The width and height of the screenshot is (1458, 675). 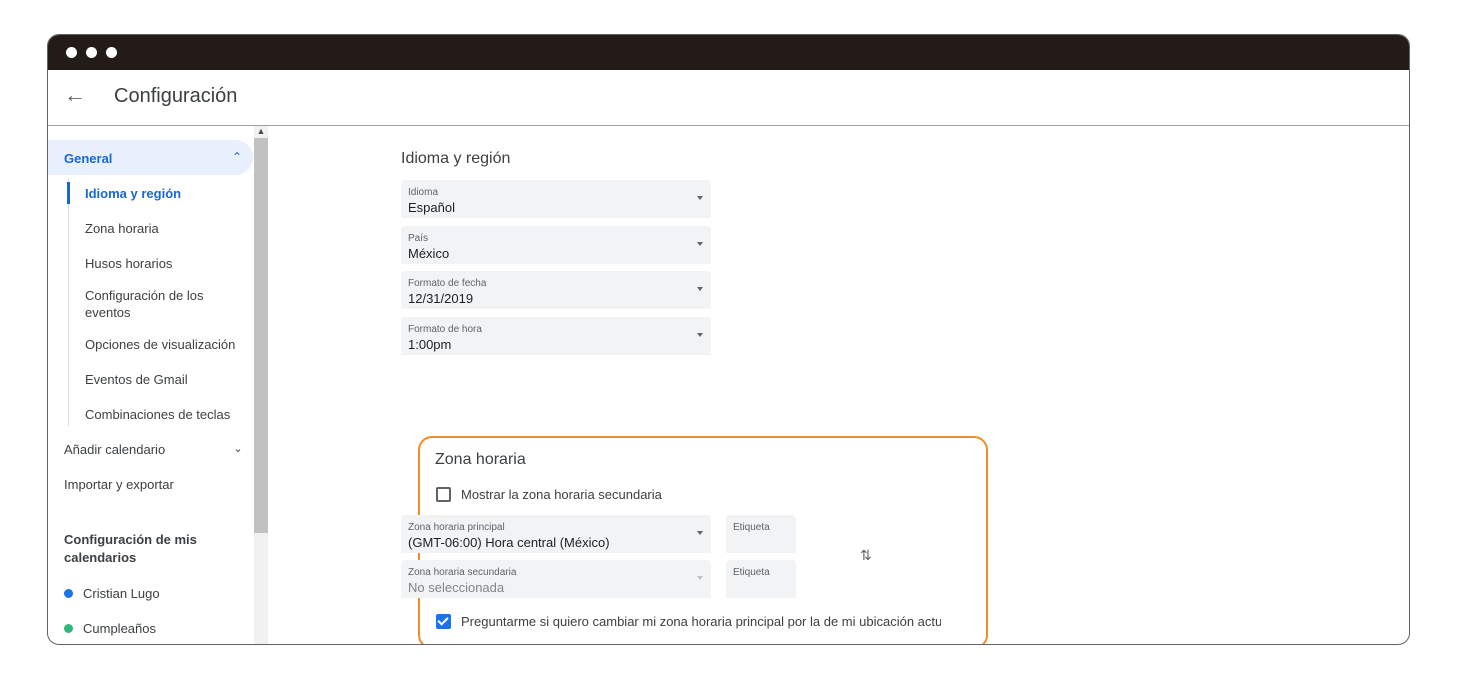 What do you see at coordinates (728, 52) in the screenshot?
I see `title-bar` at bounding box center [728, 52].